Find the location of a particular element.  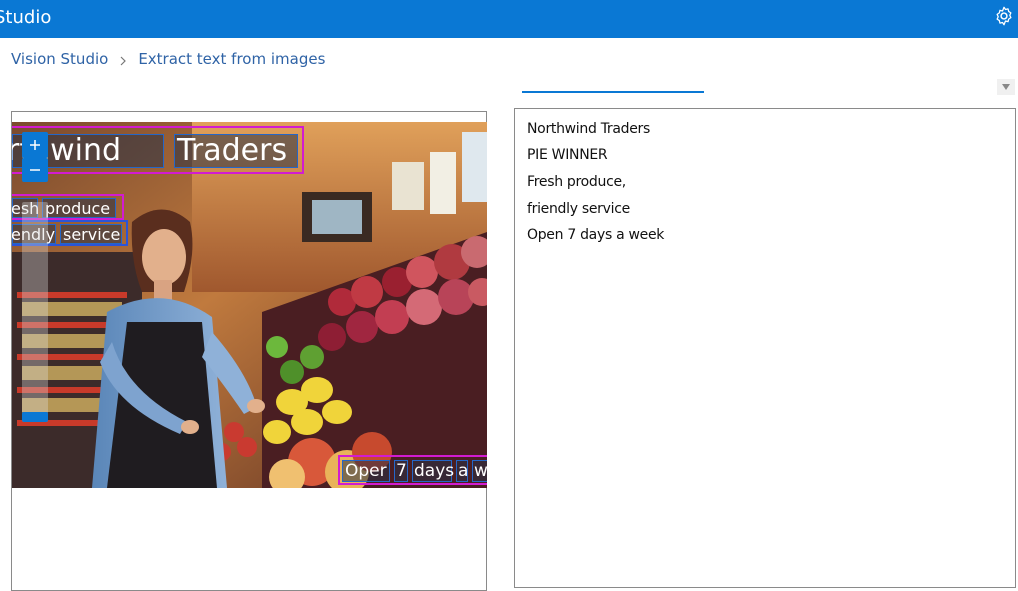

ocr-word: produce is located at coordinates (78, 208).